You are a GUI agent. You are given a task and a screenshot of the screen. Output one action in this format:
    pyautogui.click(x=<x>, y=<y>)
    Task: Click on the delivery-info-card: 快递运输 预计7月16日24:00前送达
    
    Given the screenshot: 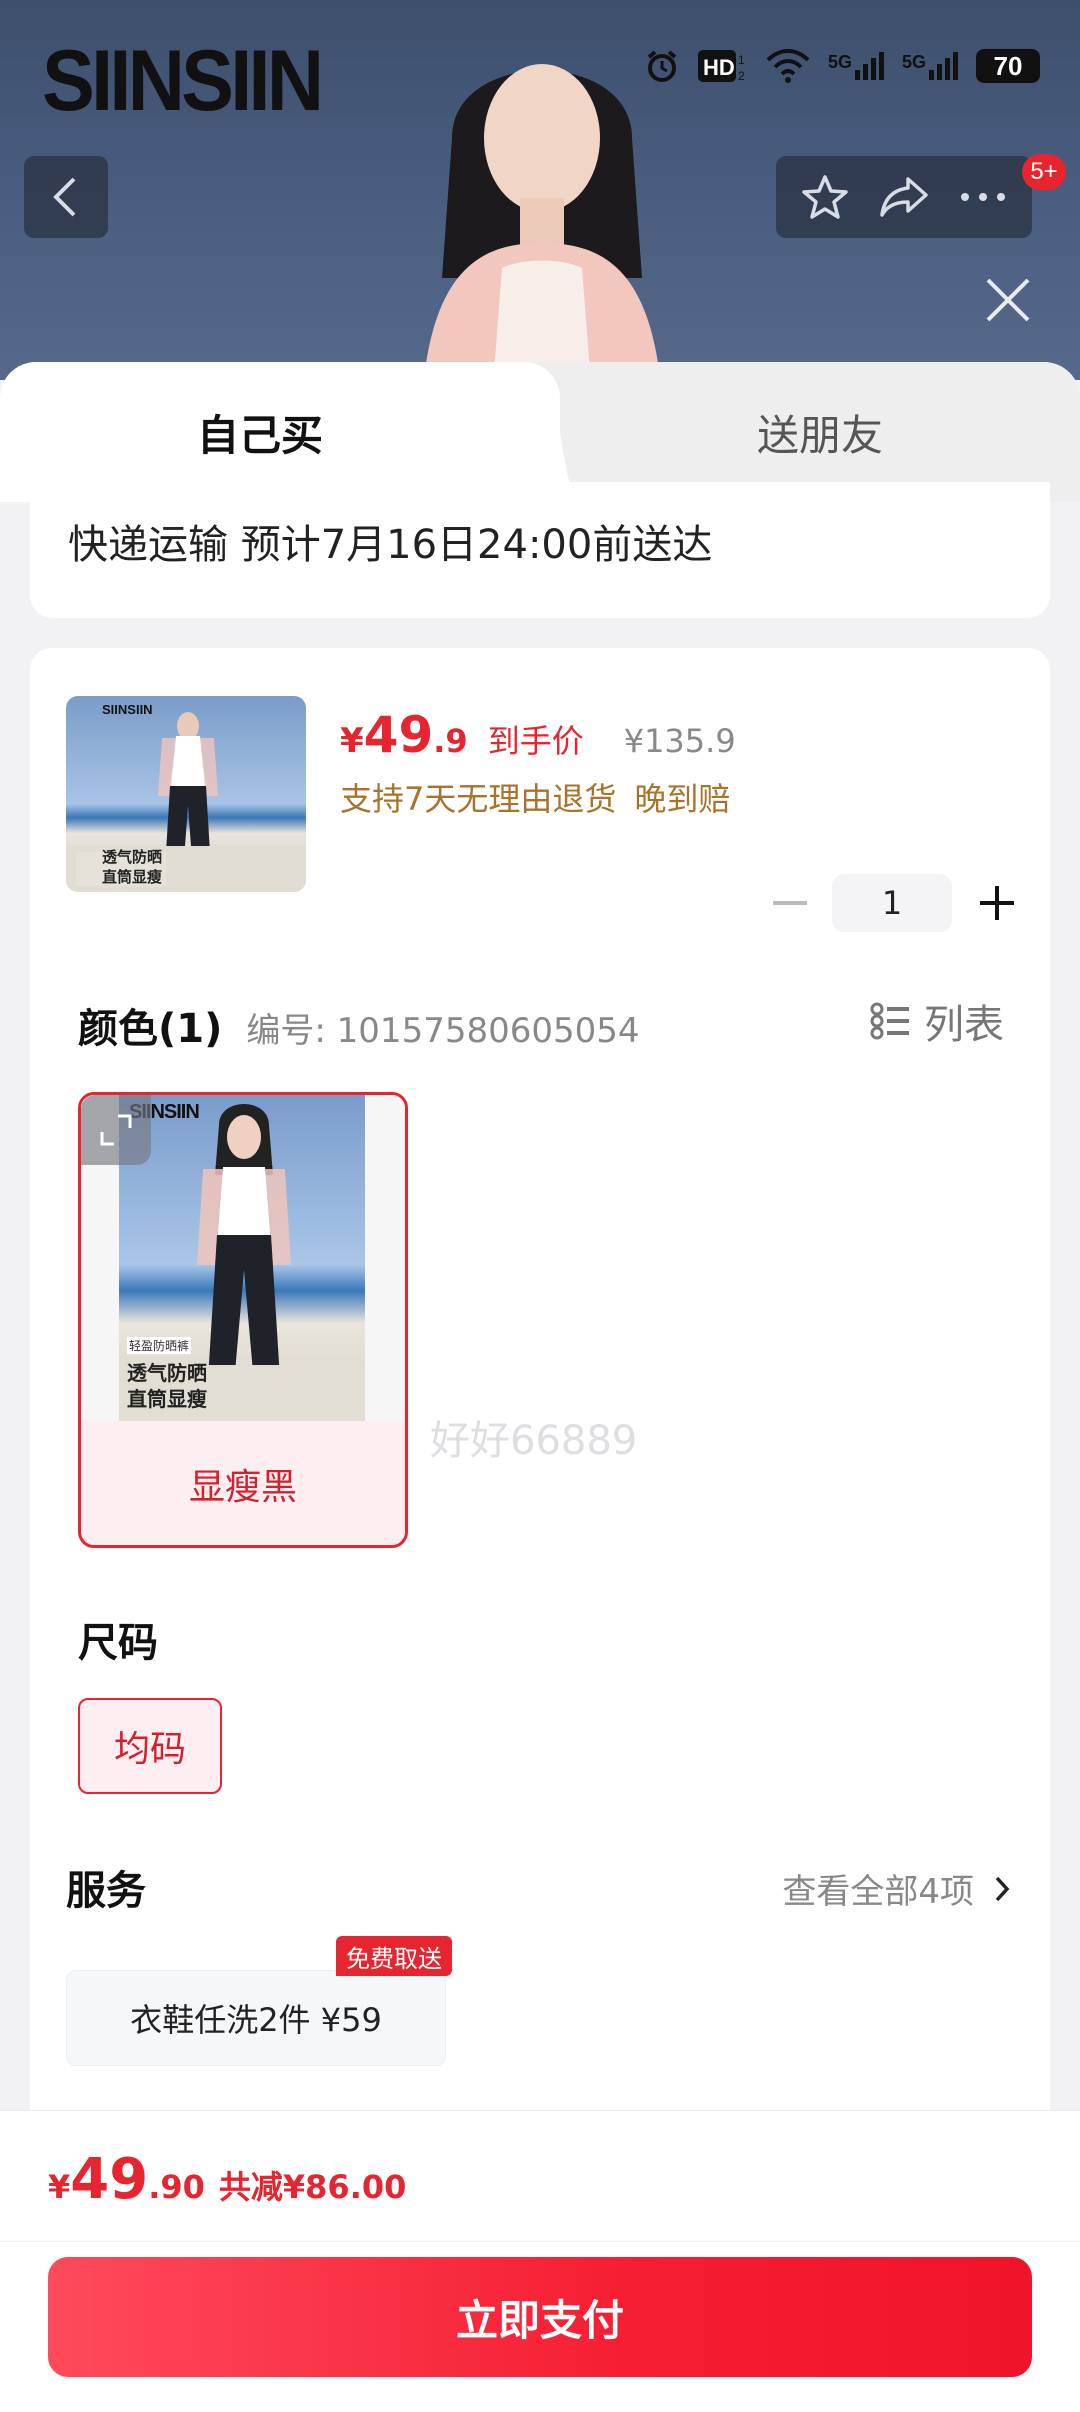 What is the action you would take?
    pyautogui.click(x=540, y=550)
    